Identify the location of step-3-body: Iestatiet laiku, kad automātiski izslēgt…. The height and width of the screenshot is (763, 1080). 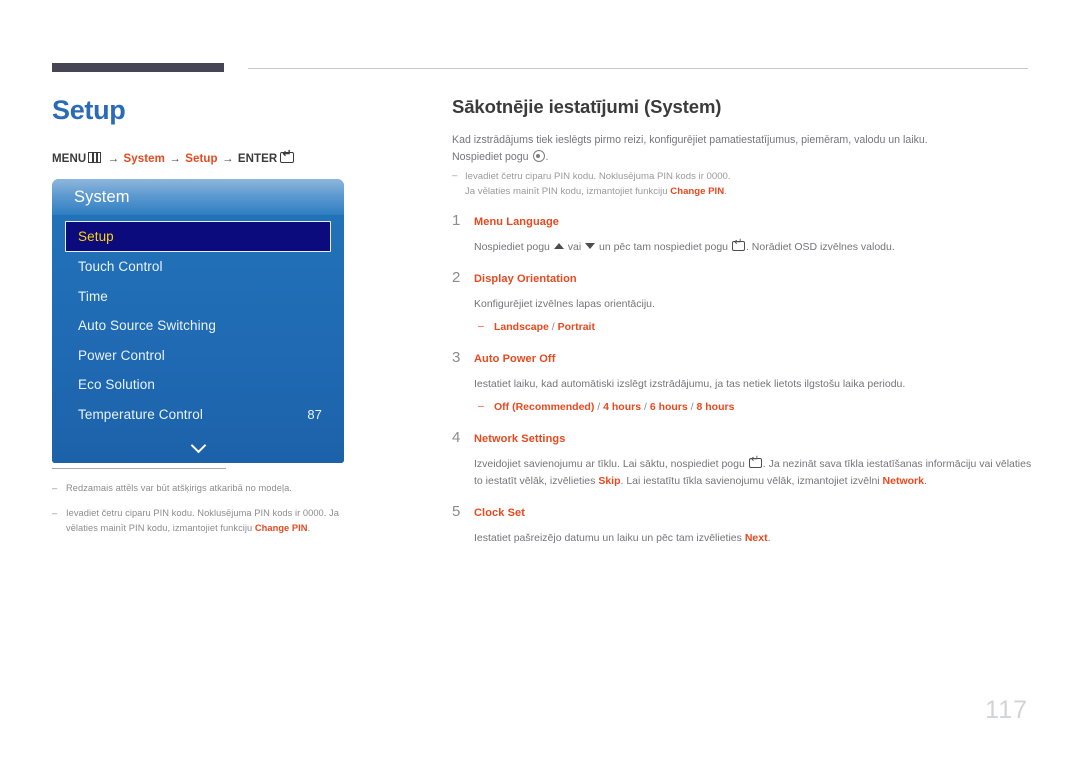
(753, 396).